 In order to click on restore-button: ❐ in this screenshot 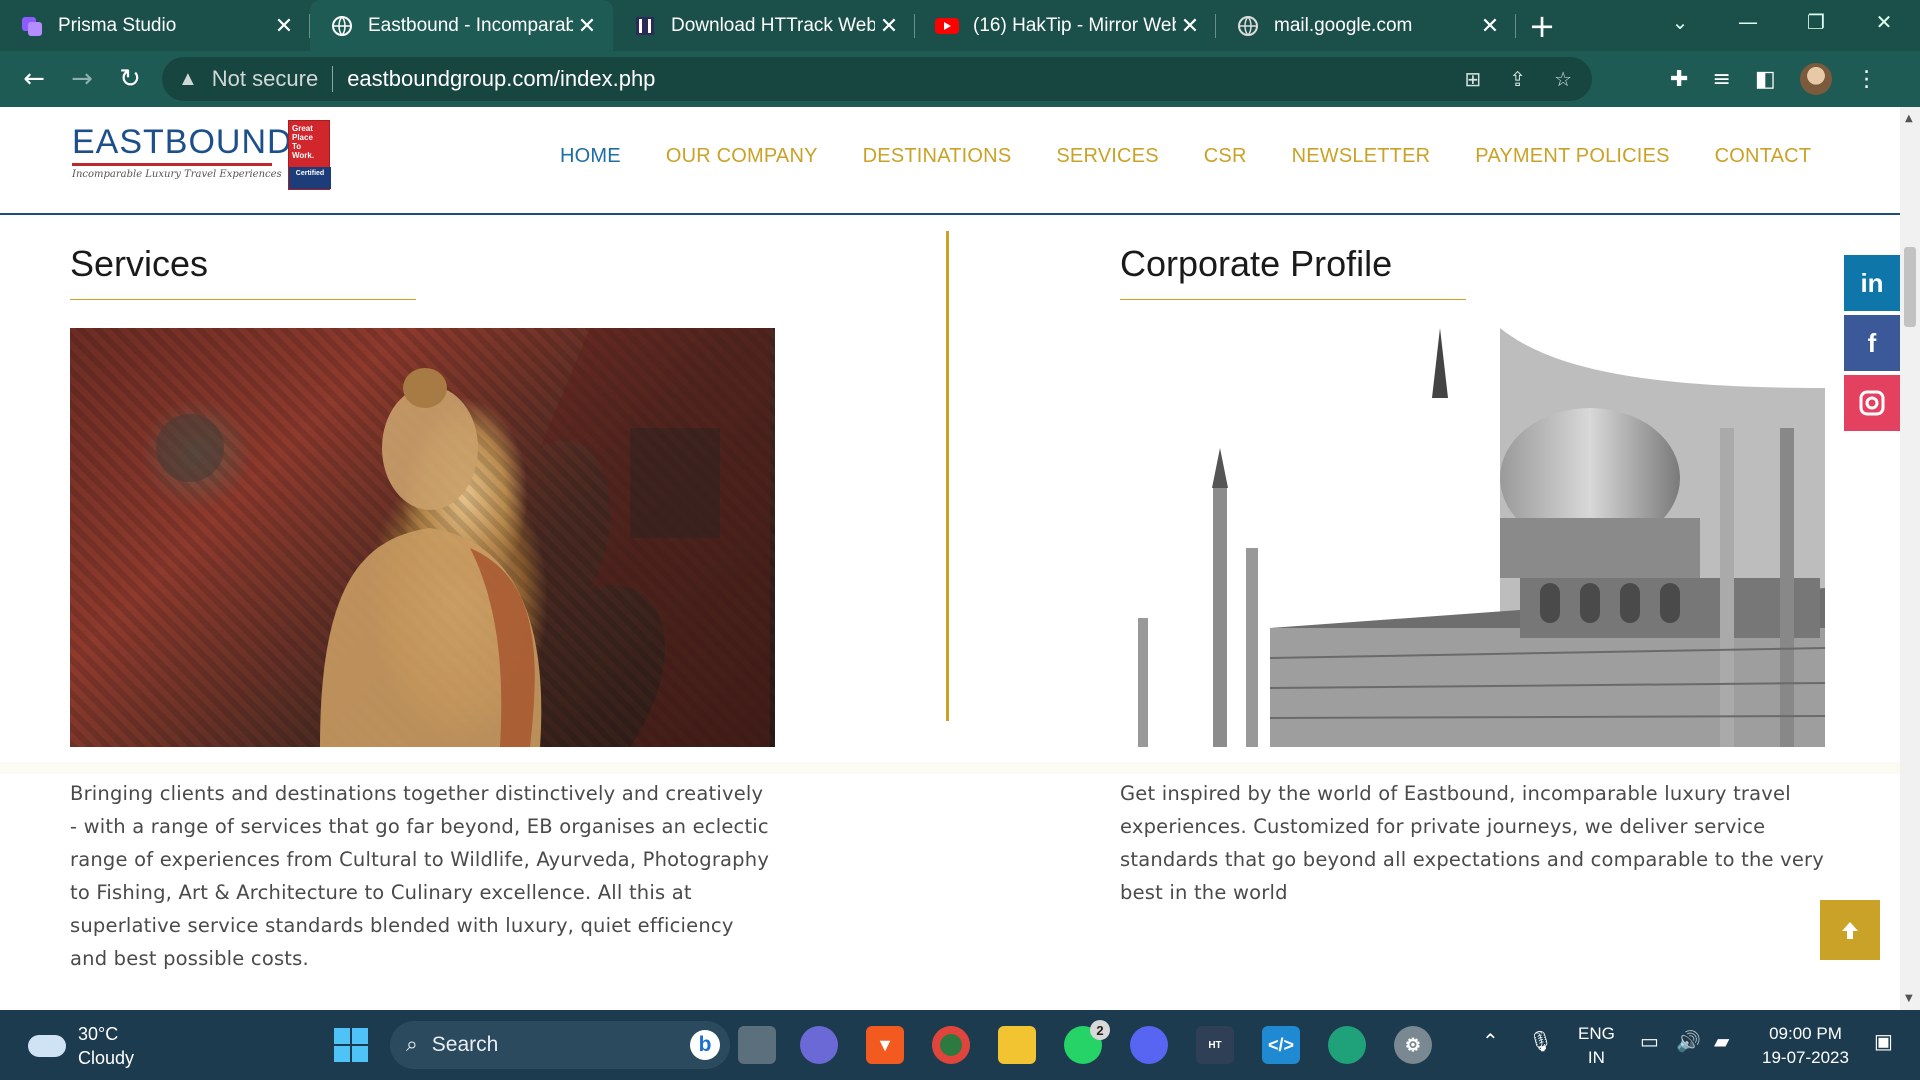, I will do `click(1816, 22)`.